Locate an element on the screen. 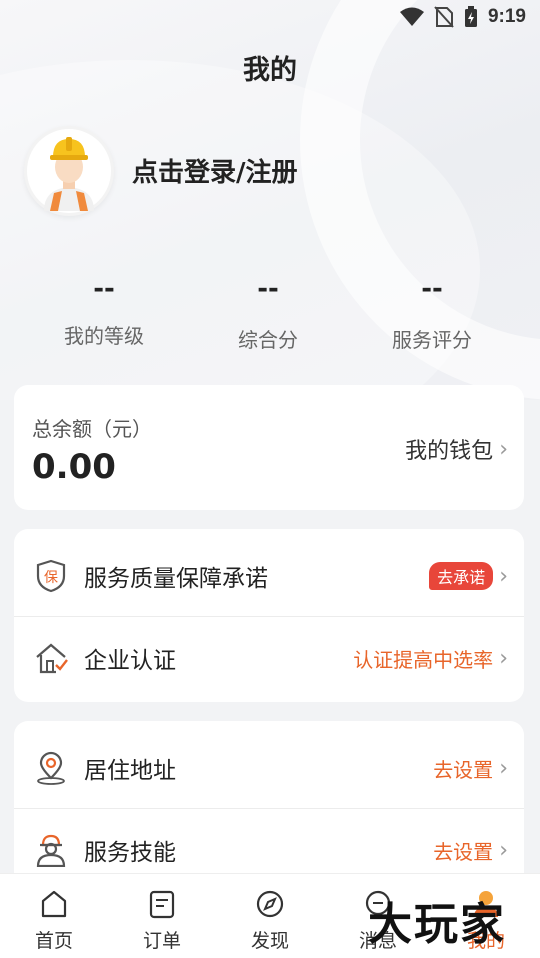 This screenshot has width=540, height=958. status-time: 9:19 is located at coordinates (506, 16).